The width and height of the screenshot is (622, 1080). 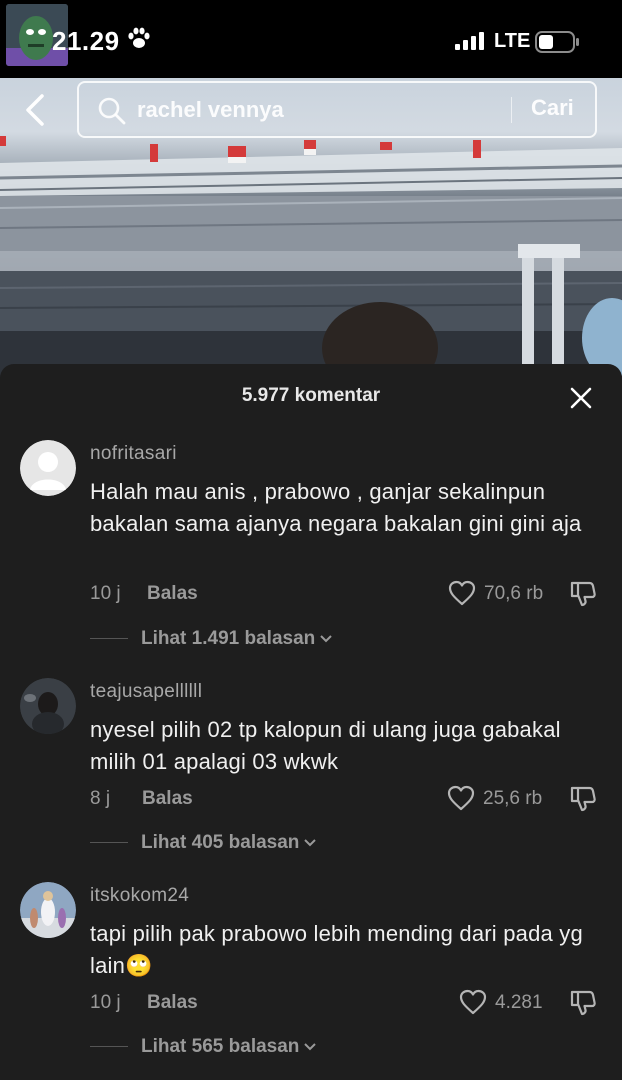 What do you see at coordinates (229, 843) in the screenshot?
I see `view-replies-label: Lihat 405 balasan` at bounding box center [229, 843].